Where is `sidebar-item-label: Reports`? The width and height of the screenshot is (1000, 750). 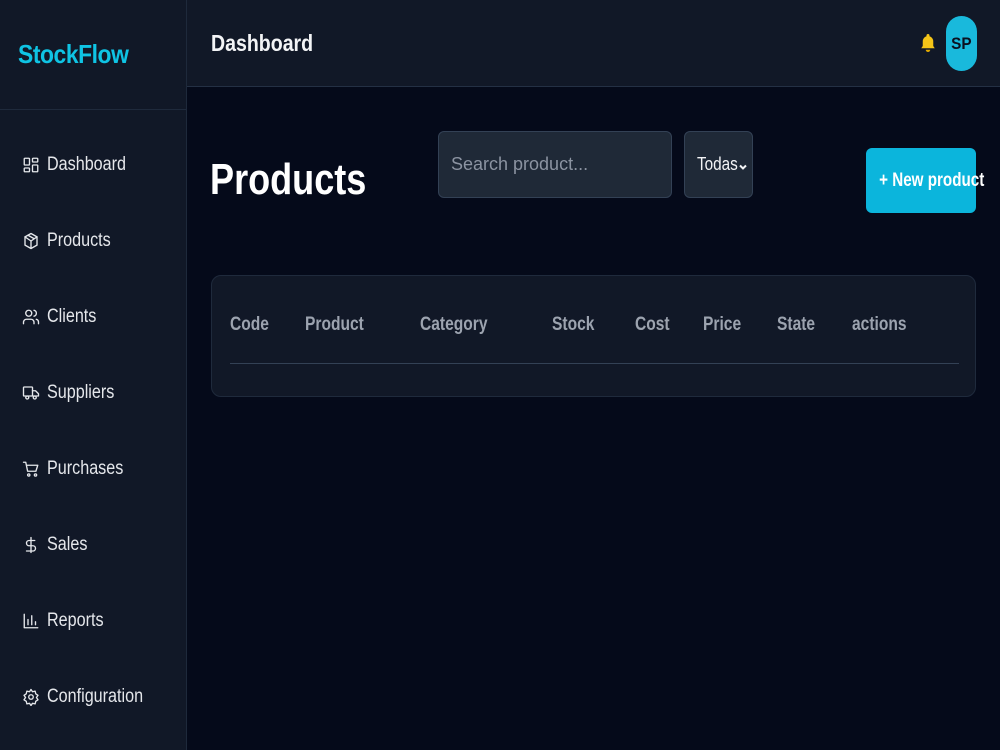
sidebar-item-label: Reports is located at coordinates (75, 620).